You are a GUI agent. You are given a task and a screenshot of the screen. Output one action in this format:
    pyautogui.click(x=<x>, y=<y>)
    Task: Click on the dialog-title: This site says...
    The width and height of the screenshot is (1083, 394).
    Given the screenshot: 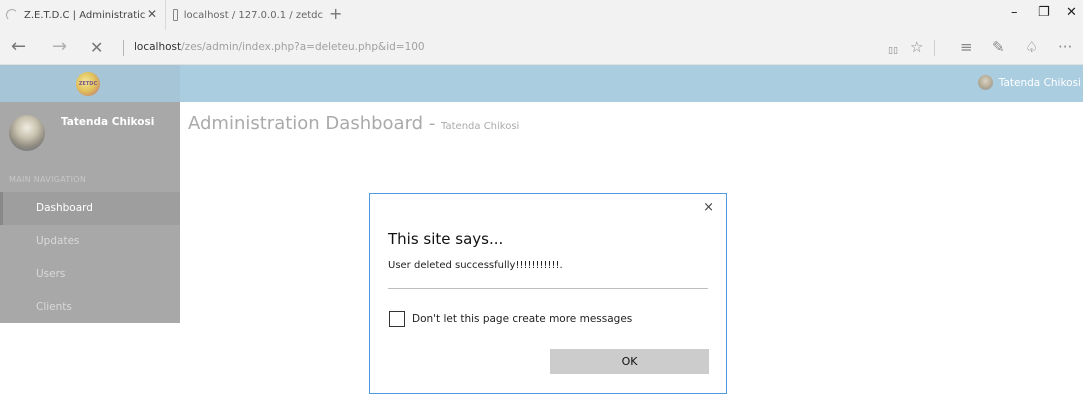 What is the action you would take?
    pyautogui.click(x=446, y=239)
    